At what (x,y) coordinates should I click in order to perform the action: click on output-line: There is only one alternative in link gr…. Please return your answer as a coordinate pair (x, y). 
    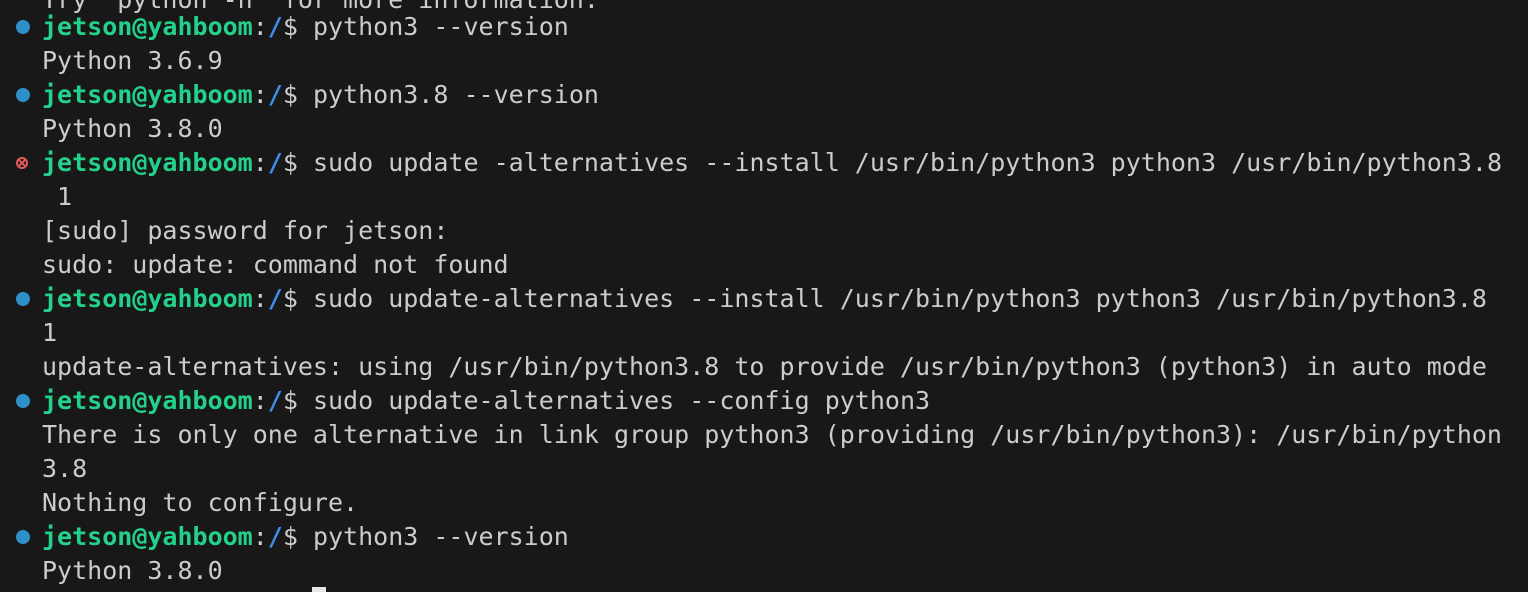
    Looking at the image, I should click on (772, 434).